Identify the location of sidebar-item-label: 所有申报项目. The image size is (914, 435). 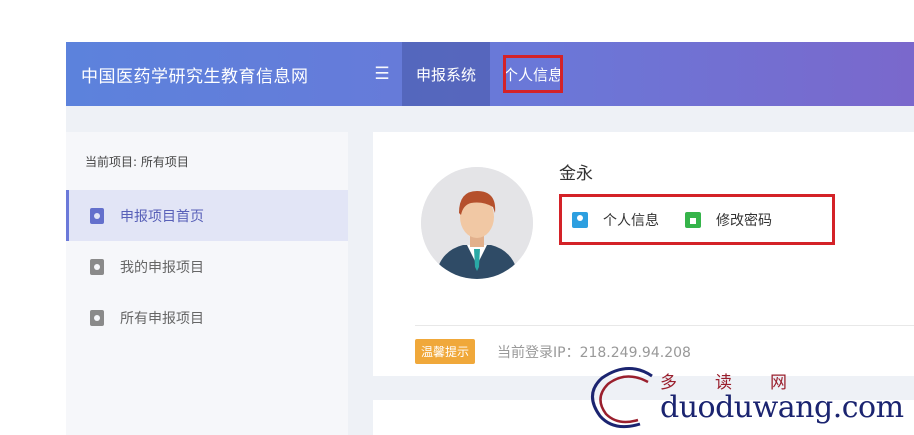
(162, 318).